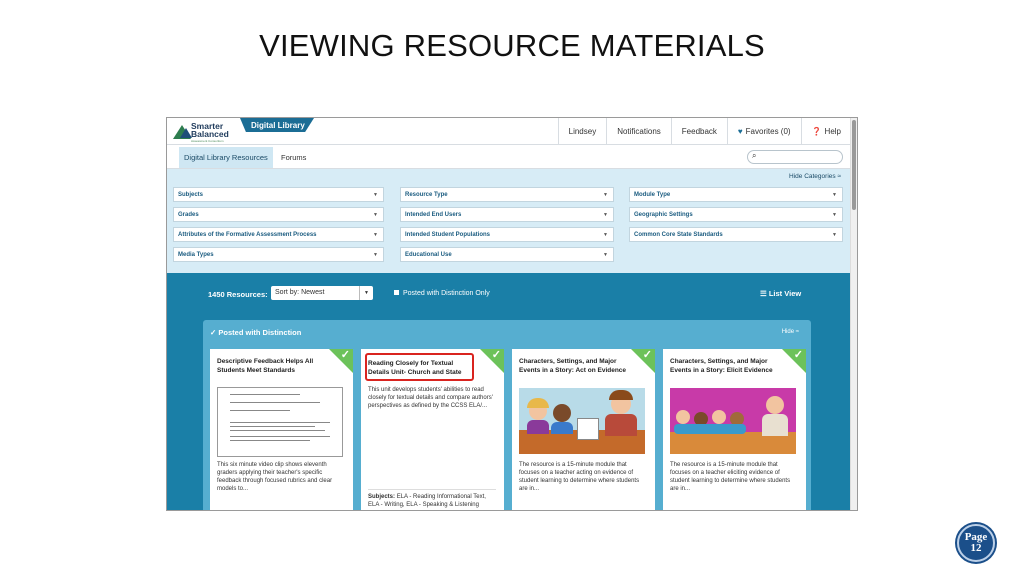 Image resolution: width=1024 pixels, height=576 pixels. I want to click on favorites-label: Favorites (0), so click(768, 131).